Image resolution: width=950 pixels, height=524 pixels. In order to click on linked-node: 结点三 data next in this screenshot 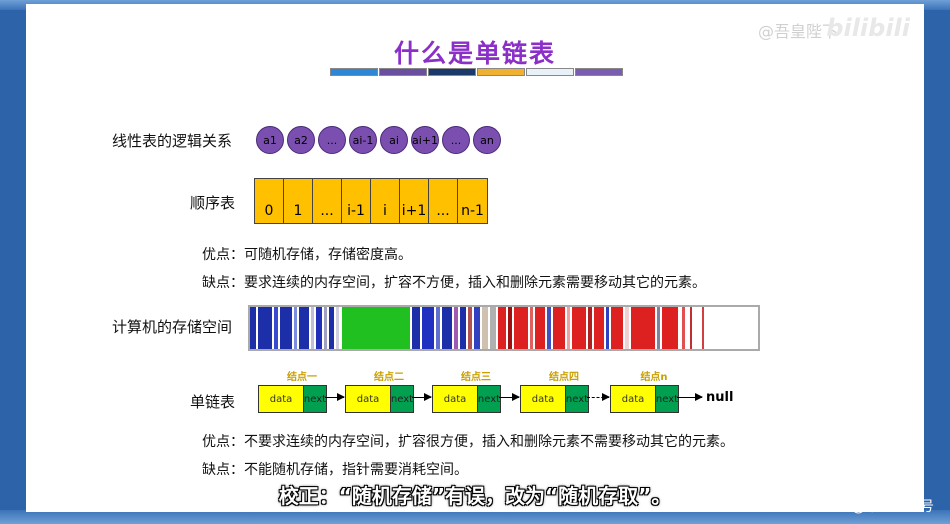, I will do `click(476, 390)`.